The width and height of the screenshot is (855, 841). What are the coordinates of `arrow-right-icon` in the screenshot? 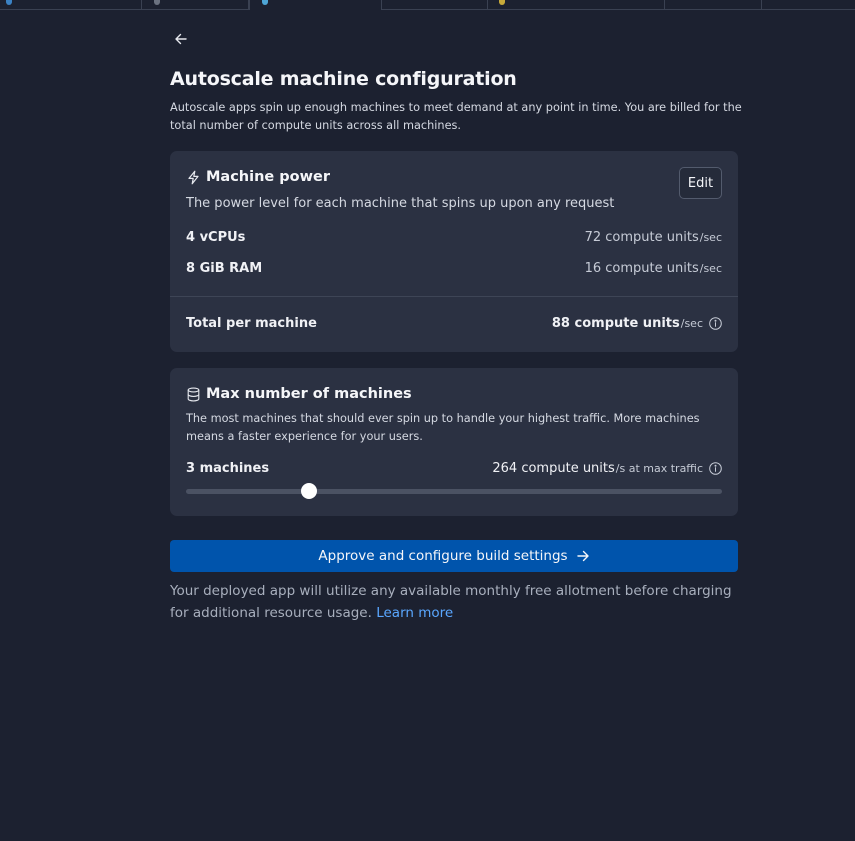 It's located at (583, 556).